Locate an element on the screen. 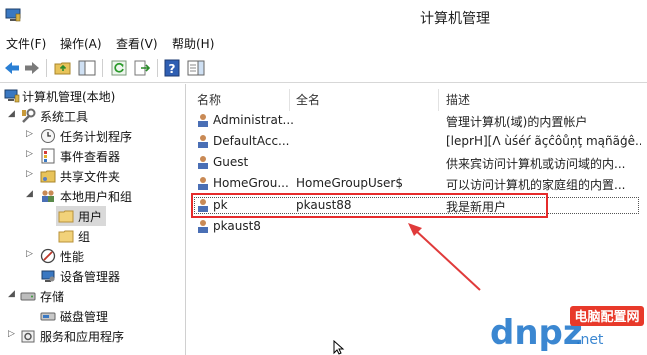 The height and width of the screenshot is (355, 647). event-viewer-icon is located at coordinates (48, 156).